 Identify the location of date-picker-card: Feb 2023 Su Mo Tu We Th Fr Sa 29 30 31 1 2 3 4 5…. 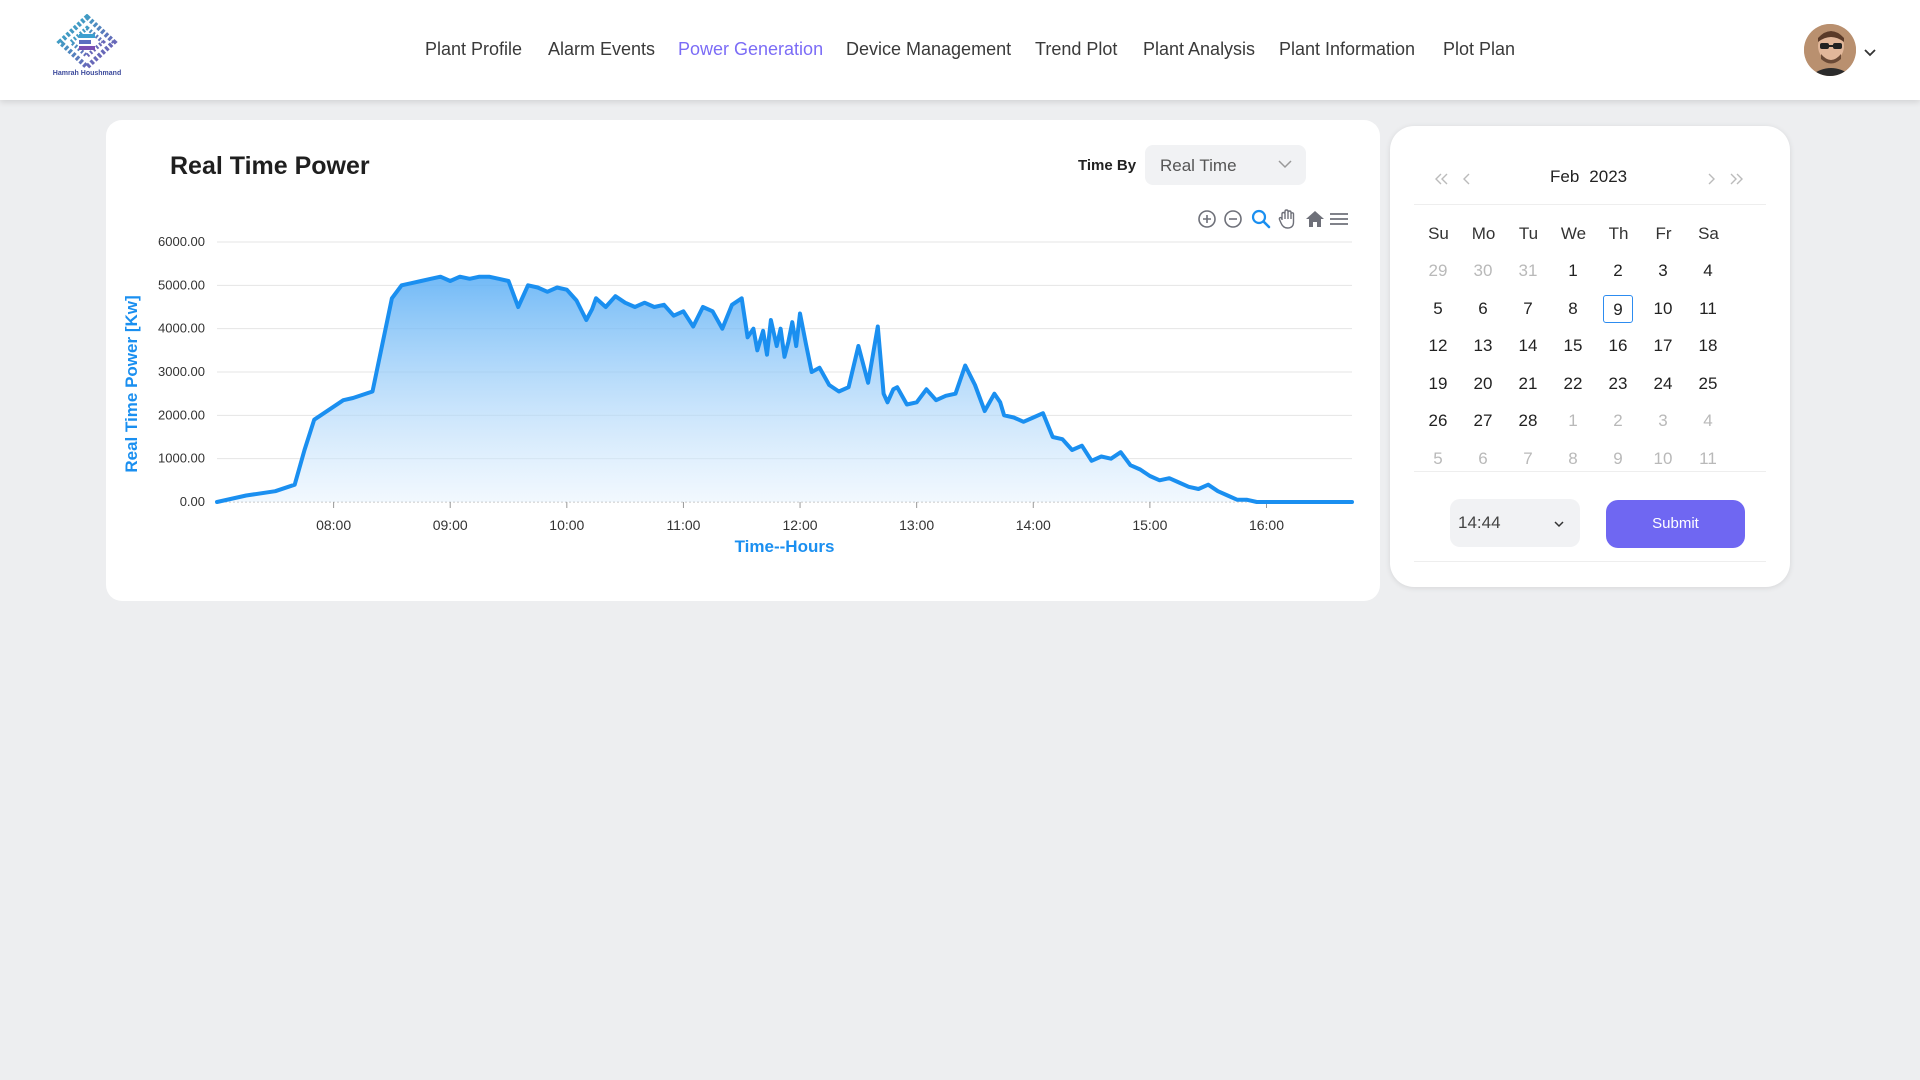
(1590, 356).